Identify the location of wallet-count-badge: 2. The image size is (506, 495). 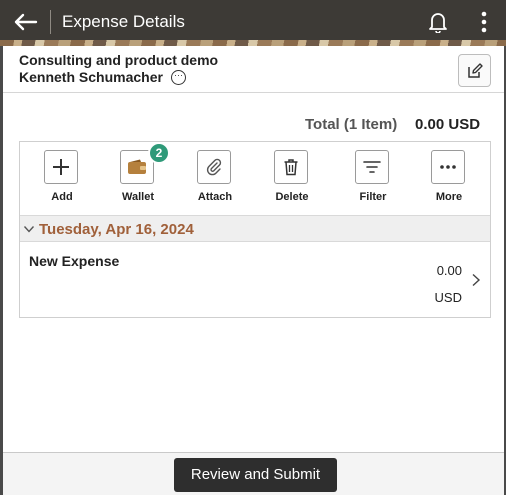
(159, 153).